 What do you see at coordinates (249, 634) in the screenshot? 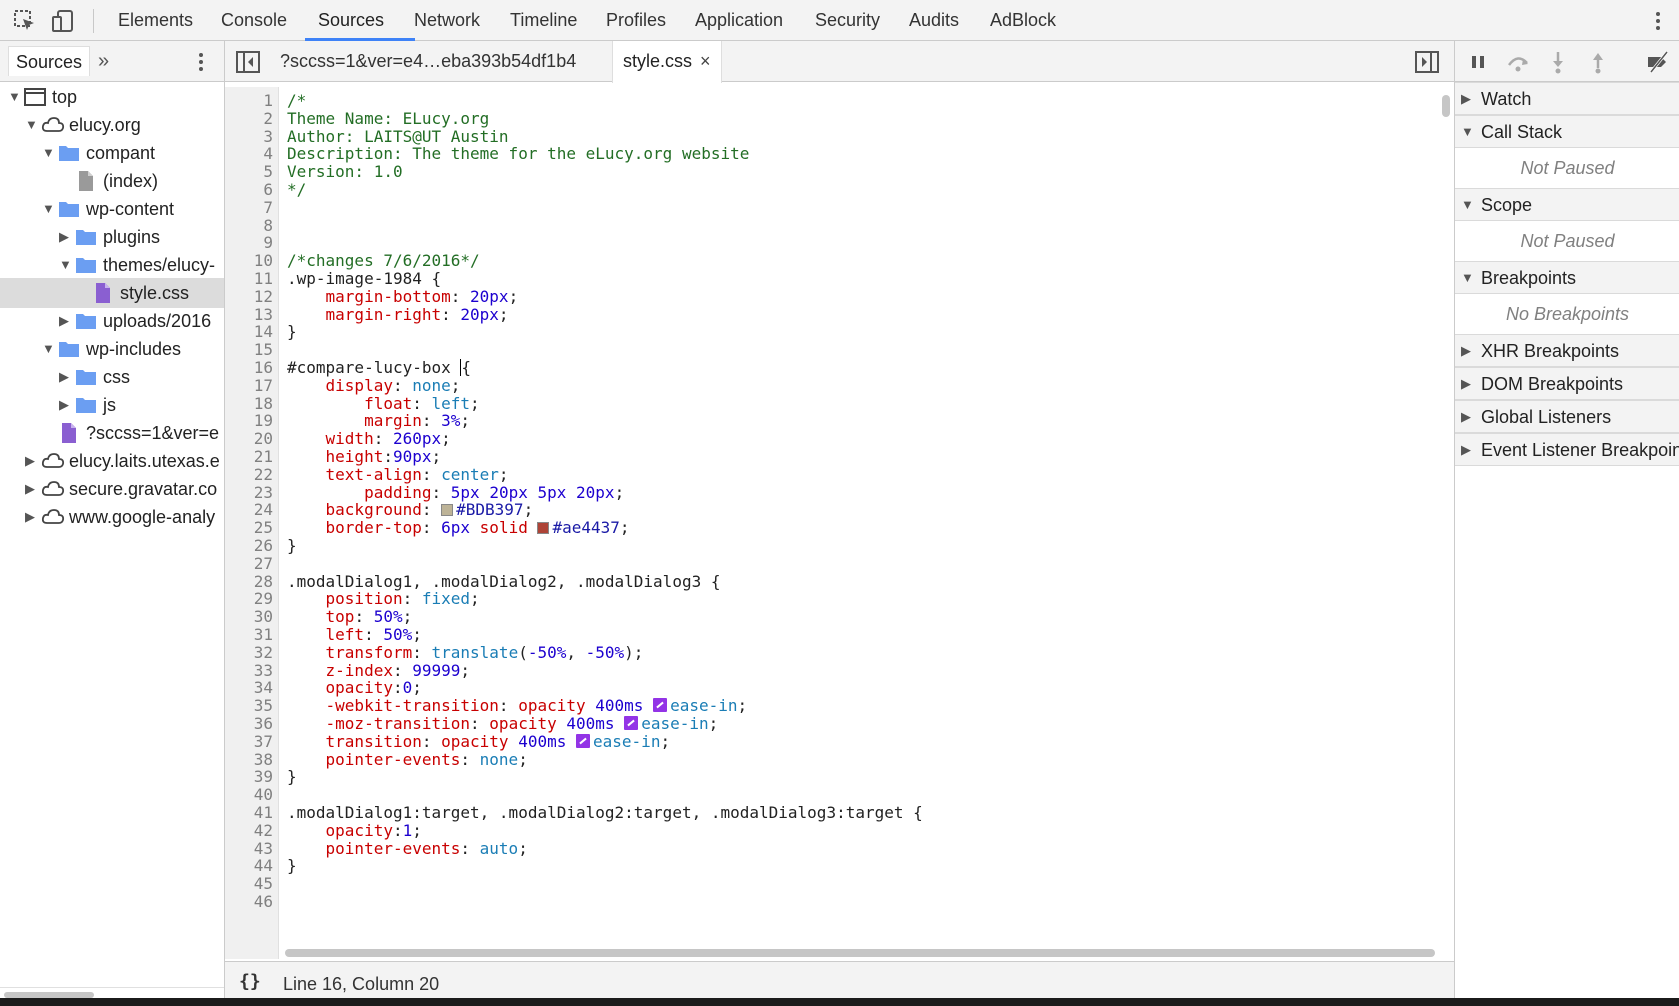
I see `line-number: 31` at bounding box center [249, 634].